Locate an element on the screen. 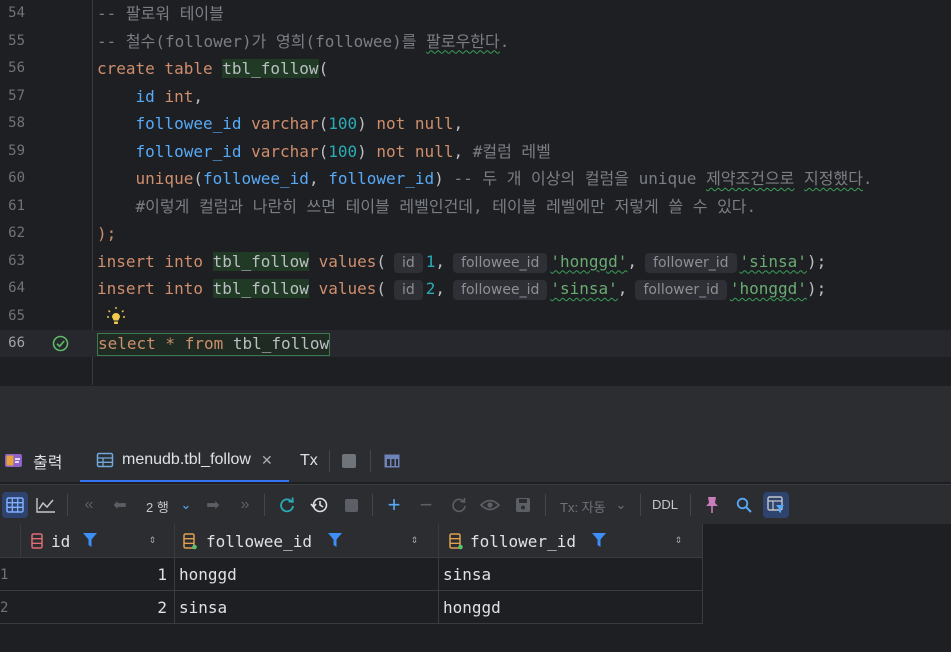 This screenshot has width=951, height=652. cell-followee-id: honggd is located at coordinates (307, 574).